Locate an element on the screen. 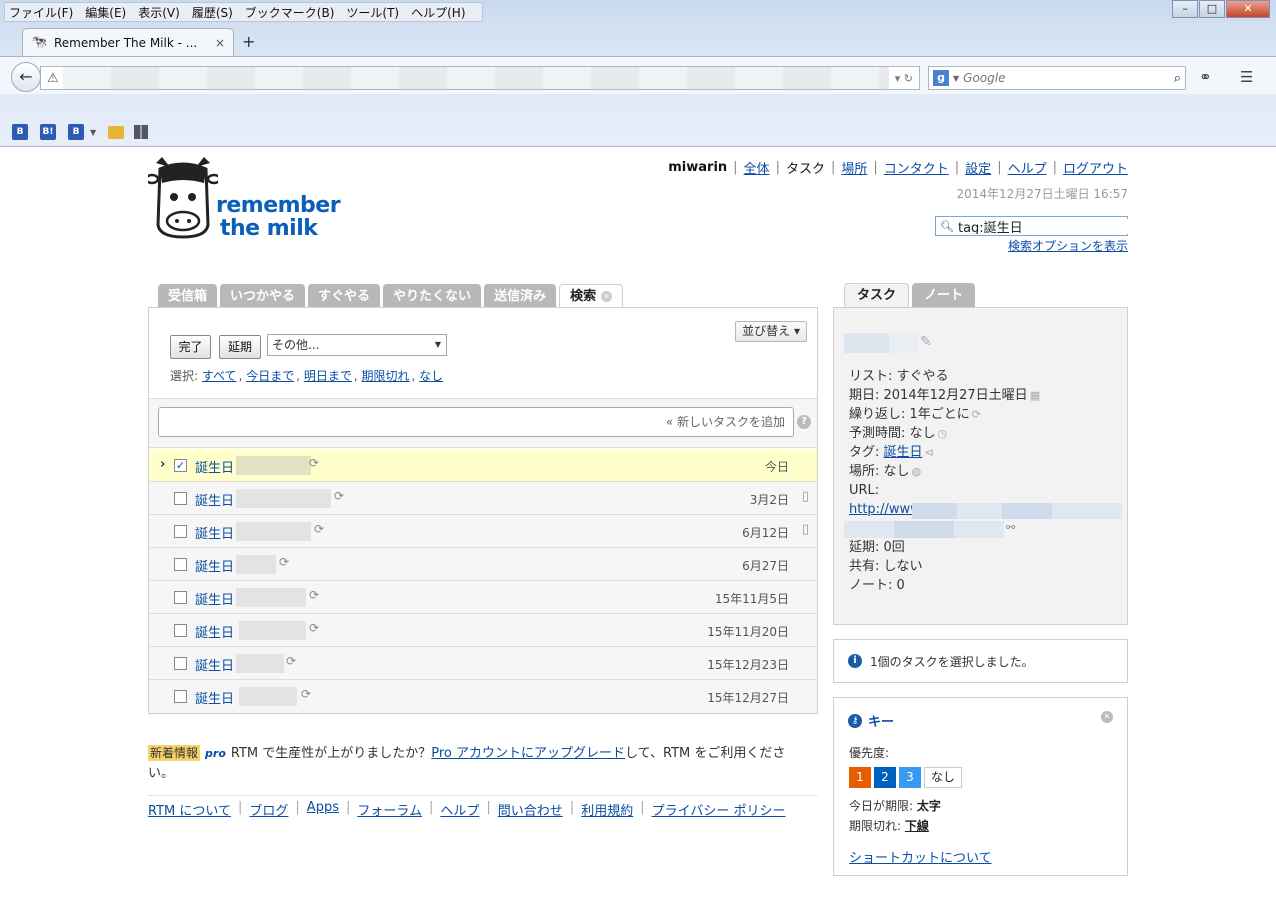 The height and width of the screenshot is (913, 1276). calendar-icon: ▦ is located at coordinates (1035, 395).